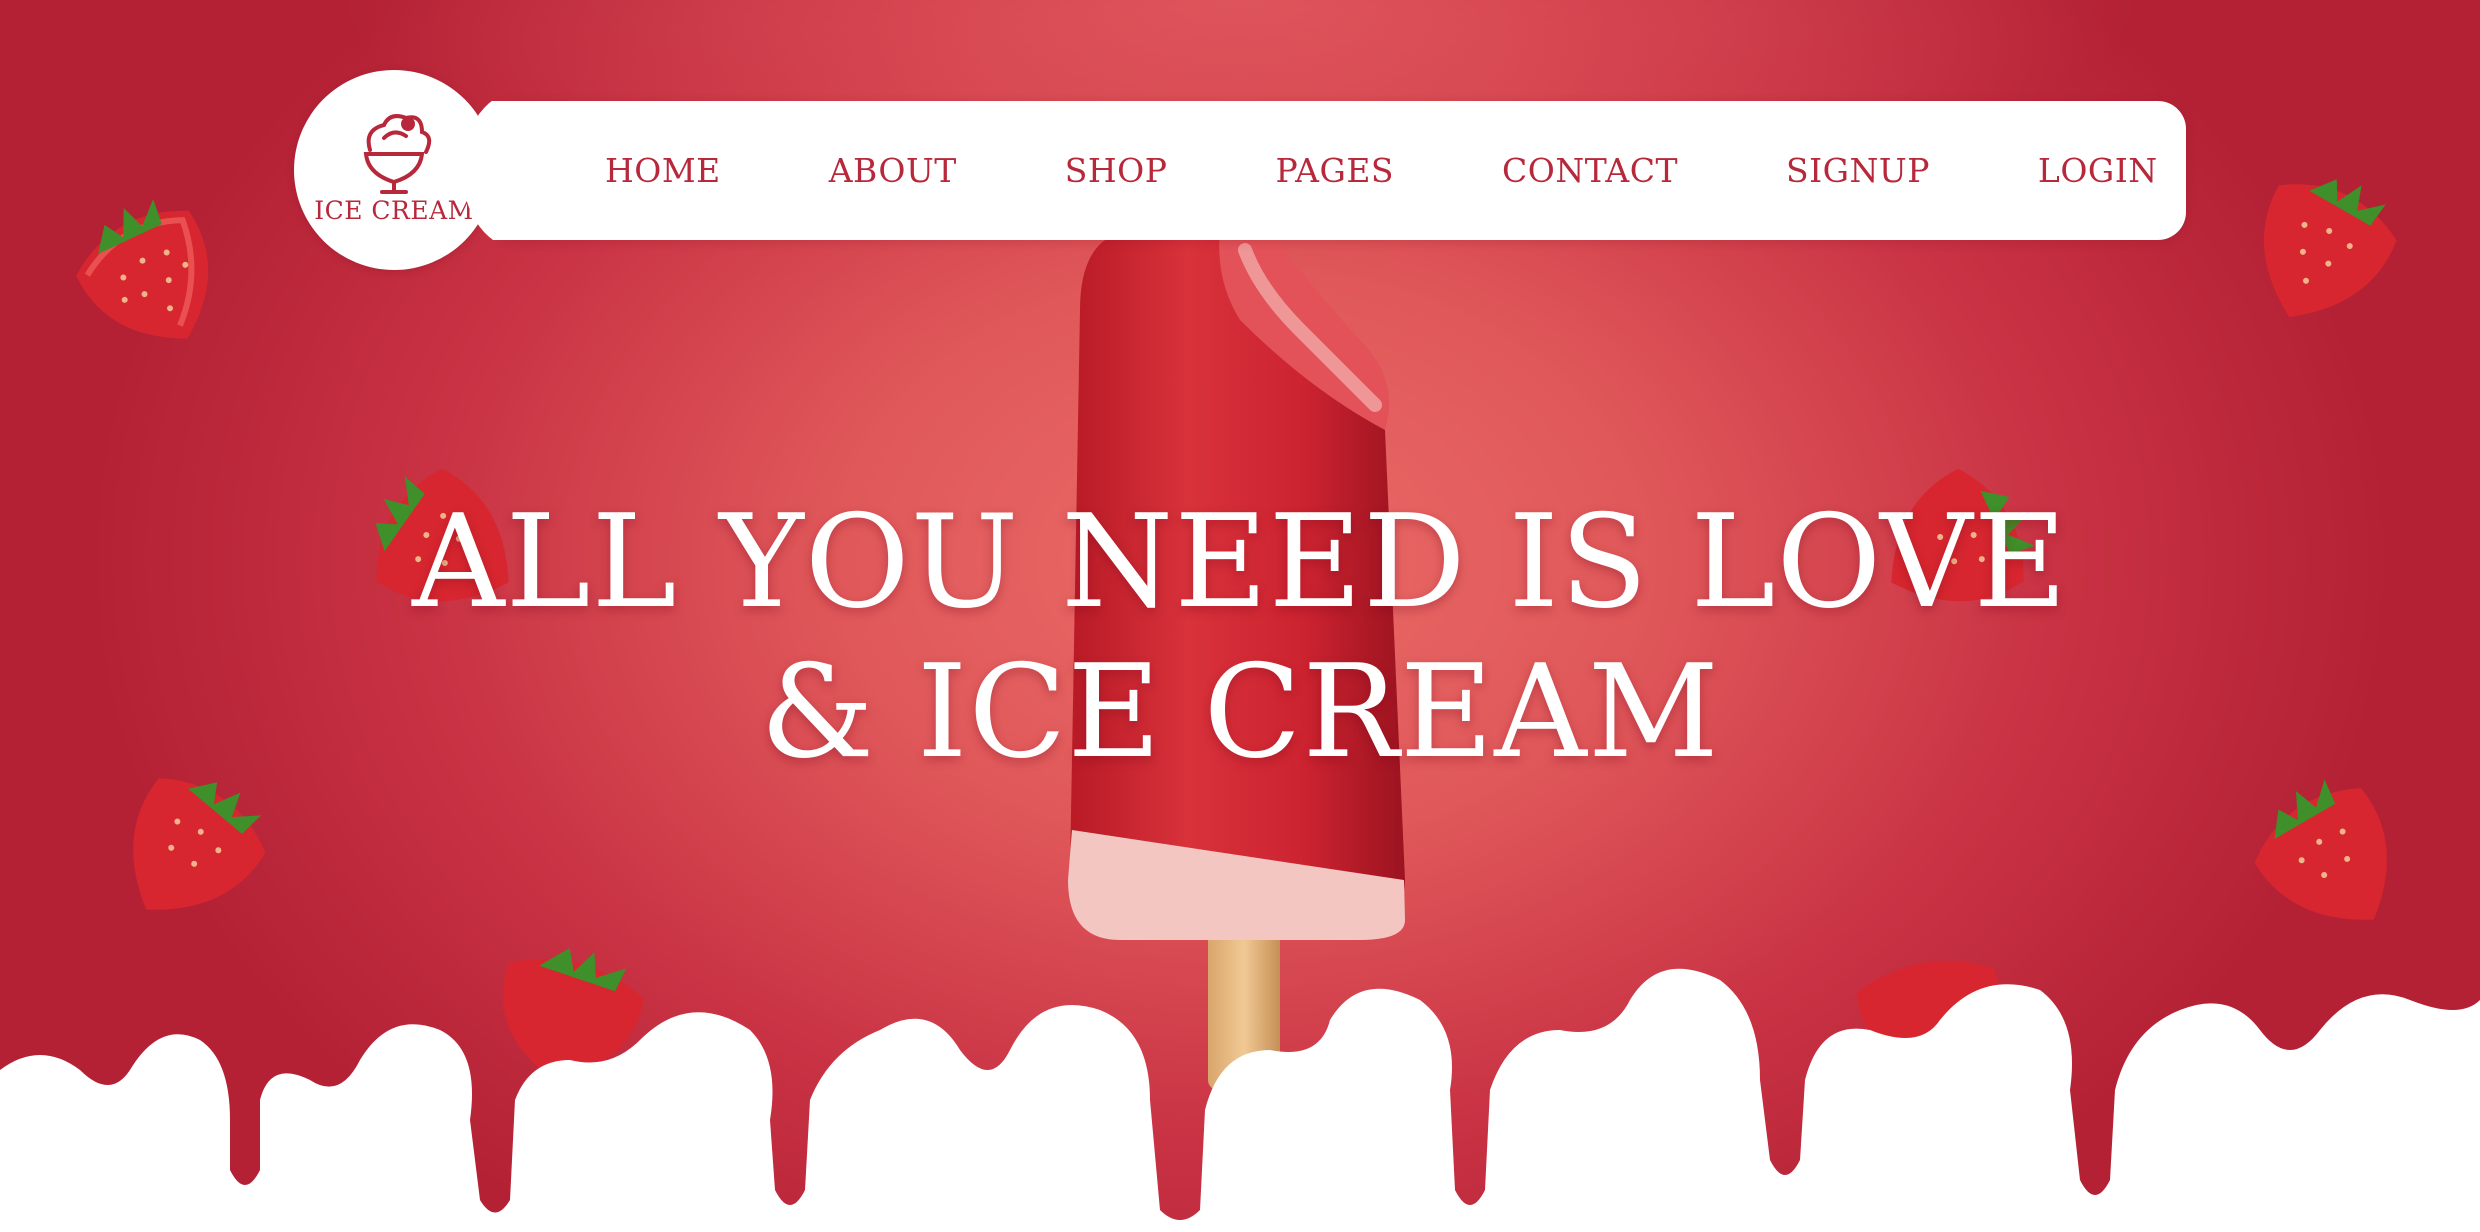 The width and height of the screenshot is (2480, 1232). What do you see at coordinates (1590, 170) in the screenshot?
I see `nav-item-contact: CONTACT` at bounding box center [1590, 170].